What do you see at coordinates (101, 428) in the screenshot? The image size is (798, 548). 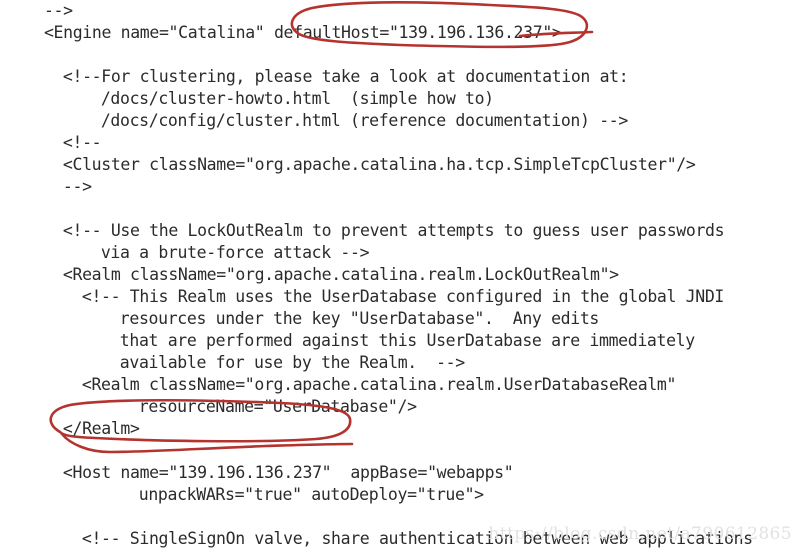 I see `code-line: </Realm>` at bounding box center [101, 428].